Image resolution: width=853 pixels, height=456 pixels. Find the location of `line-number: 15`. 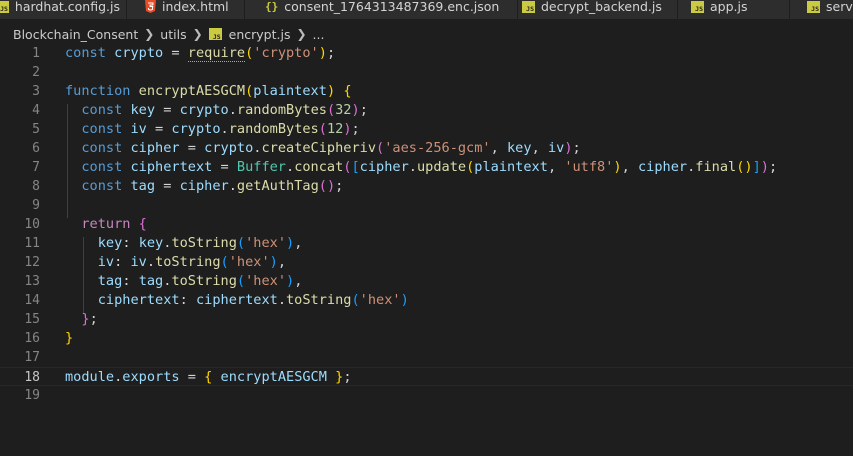

line-number: 15 is located at coordinates (32, 319).